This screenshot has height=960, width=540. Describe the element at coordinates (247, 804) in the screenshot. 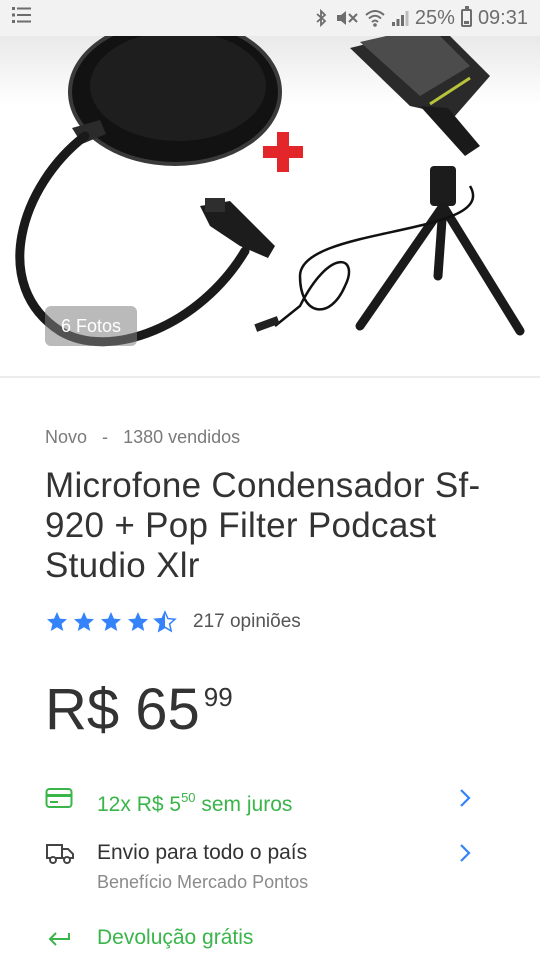

I see `installments-suffix: sem juros` at that location.